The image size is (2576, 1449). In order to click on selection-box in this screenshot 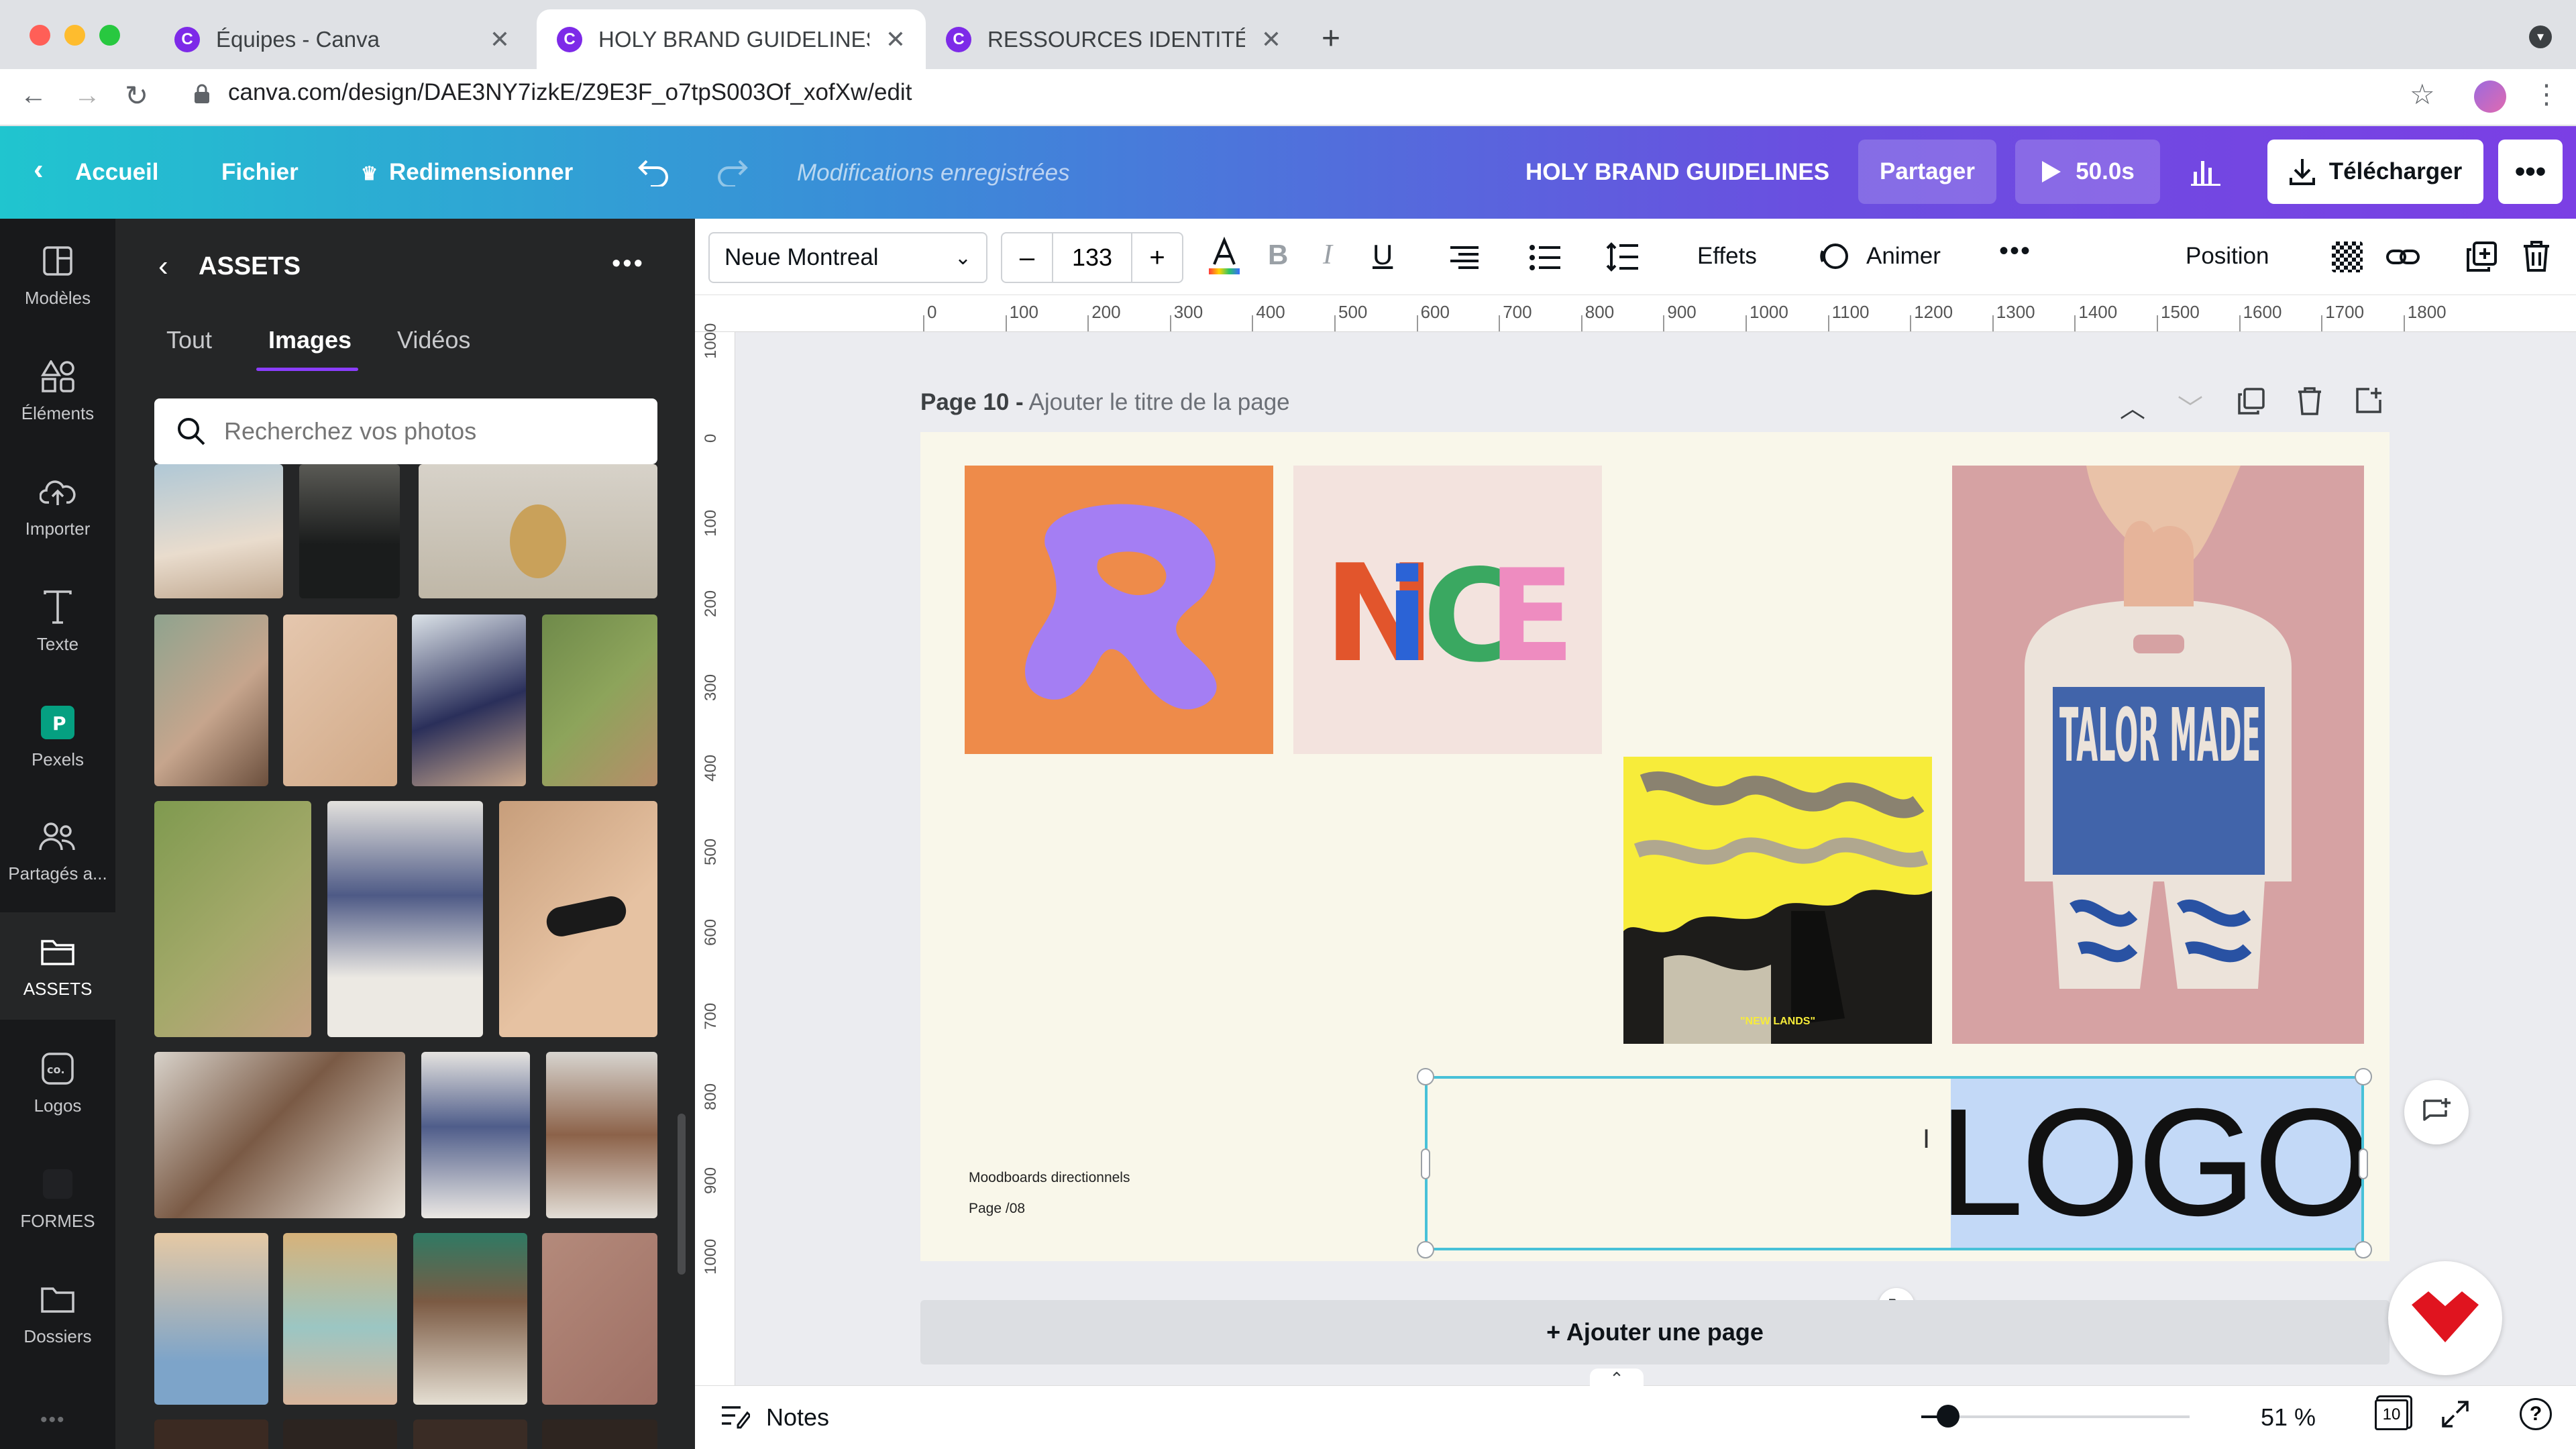, I will do `click(1894, 1163)`.